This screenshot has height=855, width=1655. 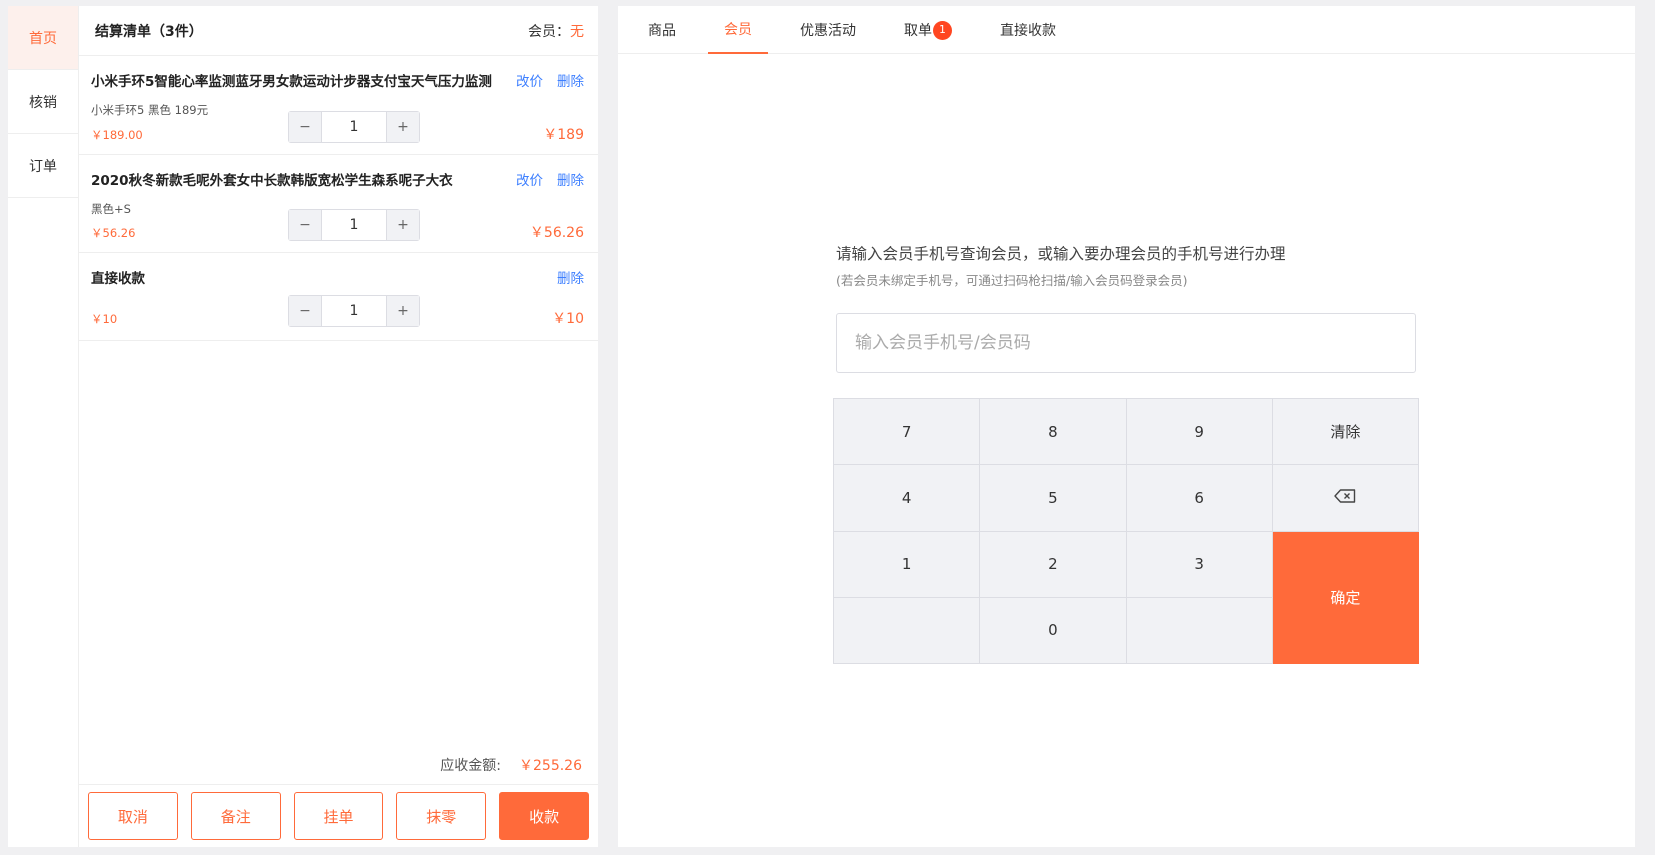 I want to click on checkout-actions: 取消 备注 挂单 抹零 收款, so click(x=338, y=815).